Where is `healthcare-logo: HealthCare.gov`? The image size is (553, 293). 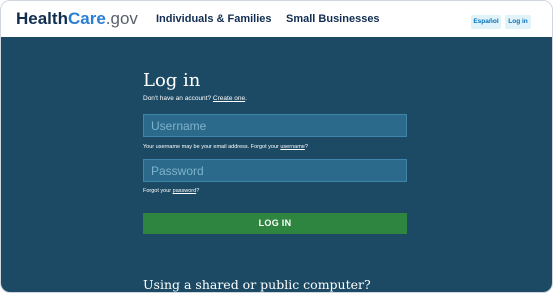
healthcare-logo: HealthCare.gov is located at coordinates (77, 19).